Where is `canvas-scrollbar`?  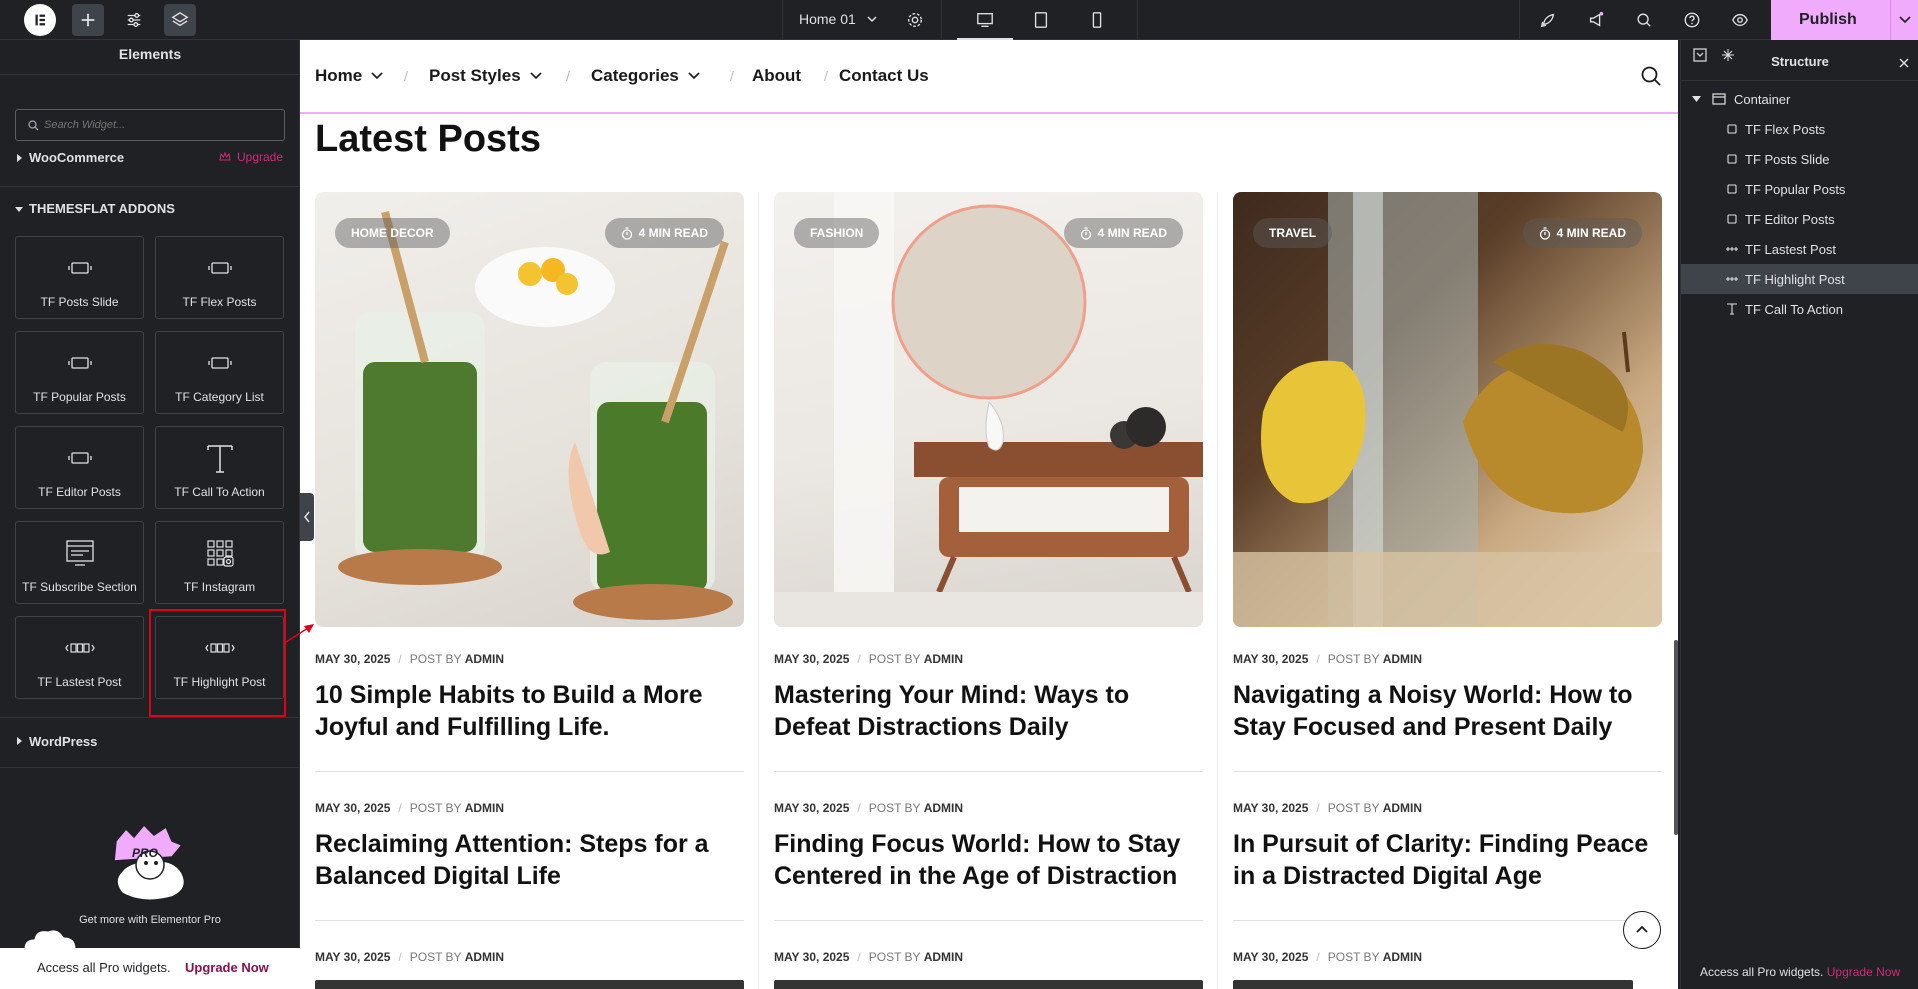 canvas-scrollbar is located at coordinates (1676, 737).